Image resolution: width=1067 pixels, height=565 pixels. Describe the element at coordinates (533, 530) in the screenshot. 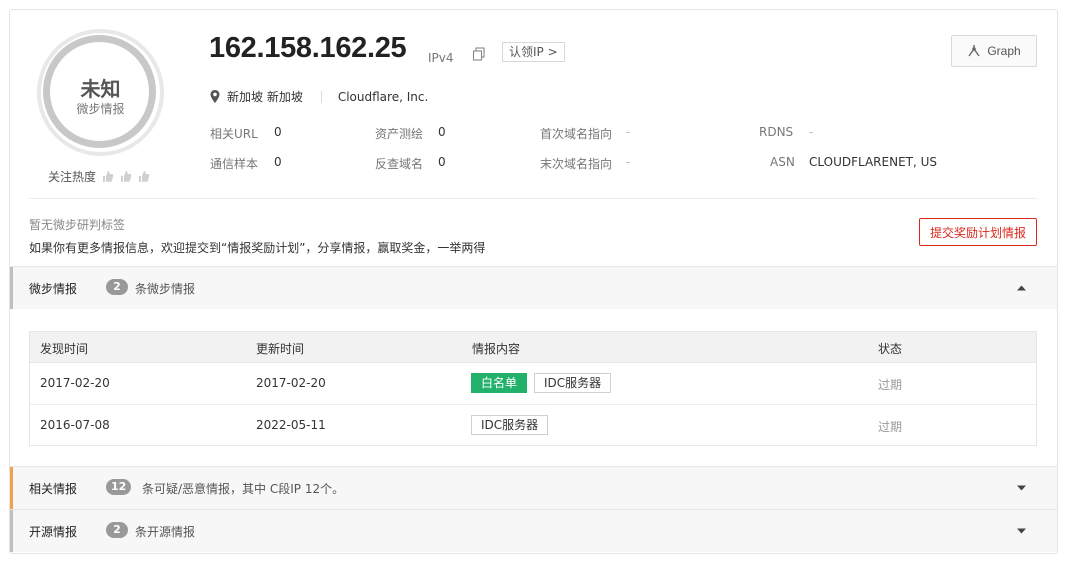

I see `section-open-source-intel: 开源情报 2 条开源情报` at that location.